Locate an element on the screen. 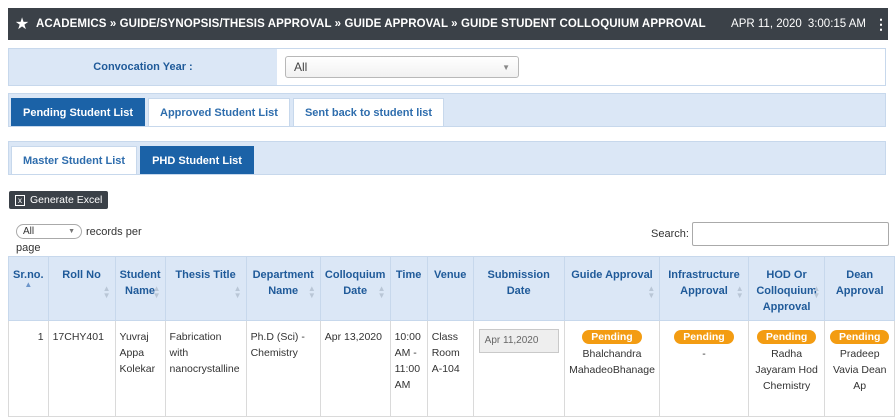 This screenshot has width=895, height=417. records-per-page-select: All ▼ is located at coordinates (49, 231).